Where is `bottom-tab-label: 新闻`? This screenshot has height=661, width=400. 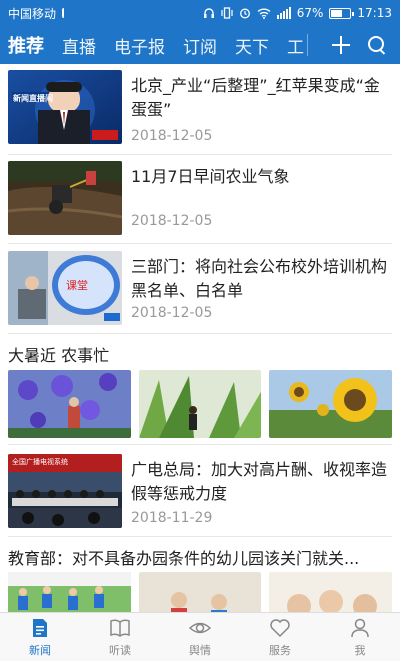 bottom-tab-label: 新闻 is located at coordinates (40, 650).